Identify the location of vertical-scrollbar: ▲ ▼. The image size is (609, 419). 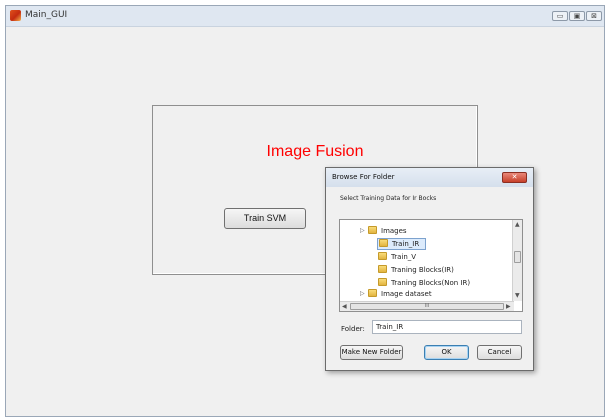
(517, 260).